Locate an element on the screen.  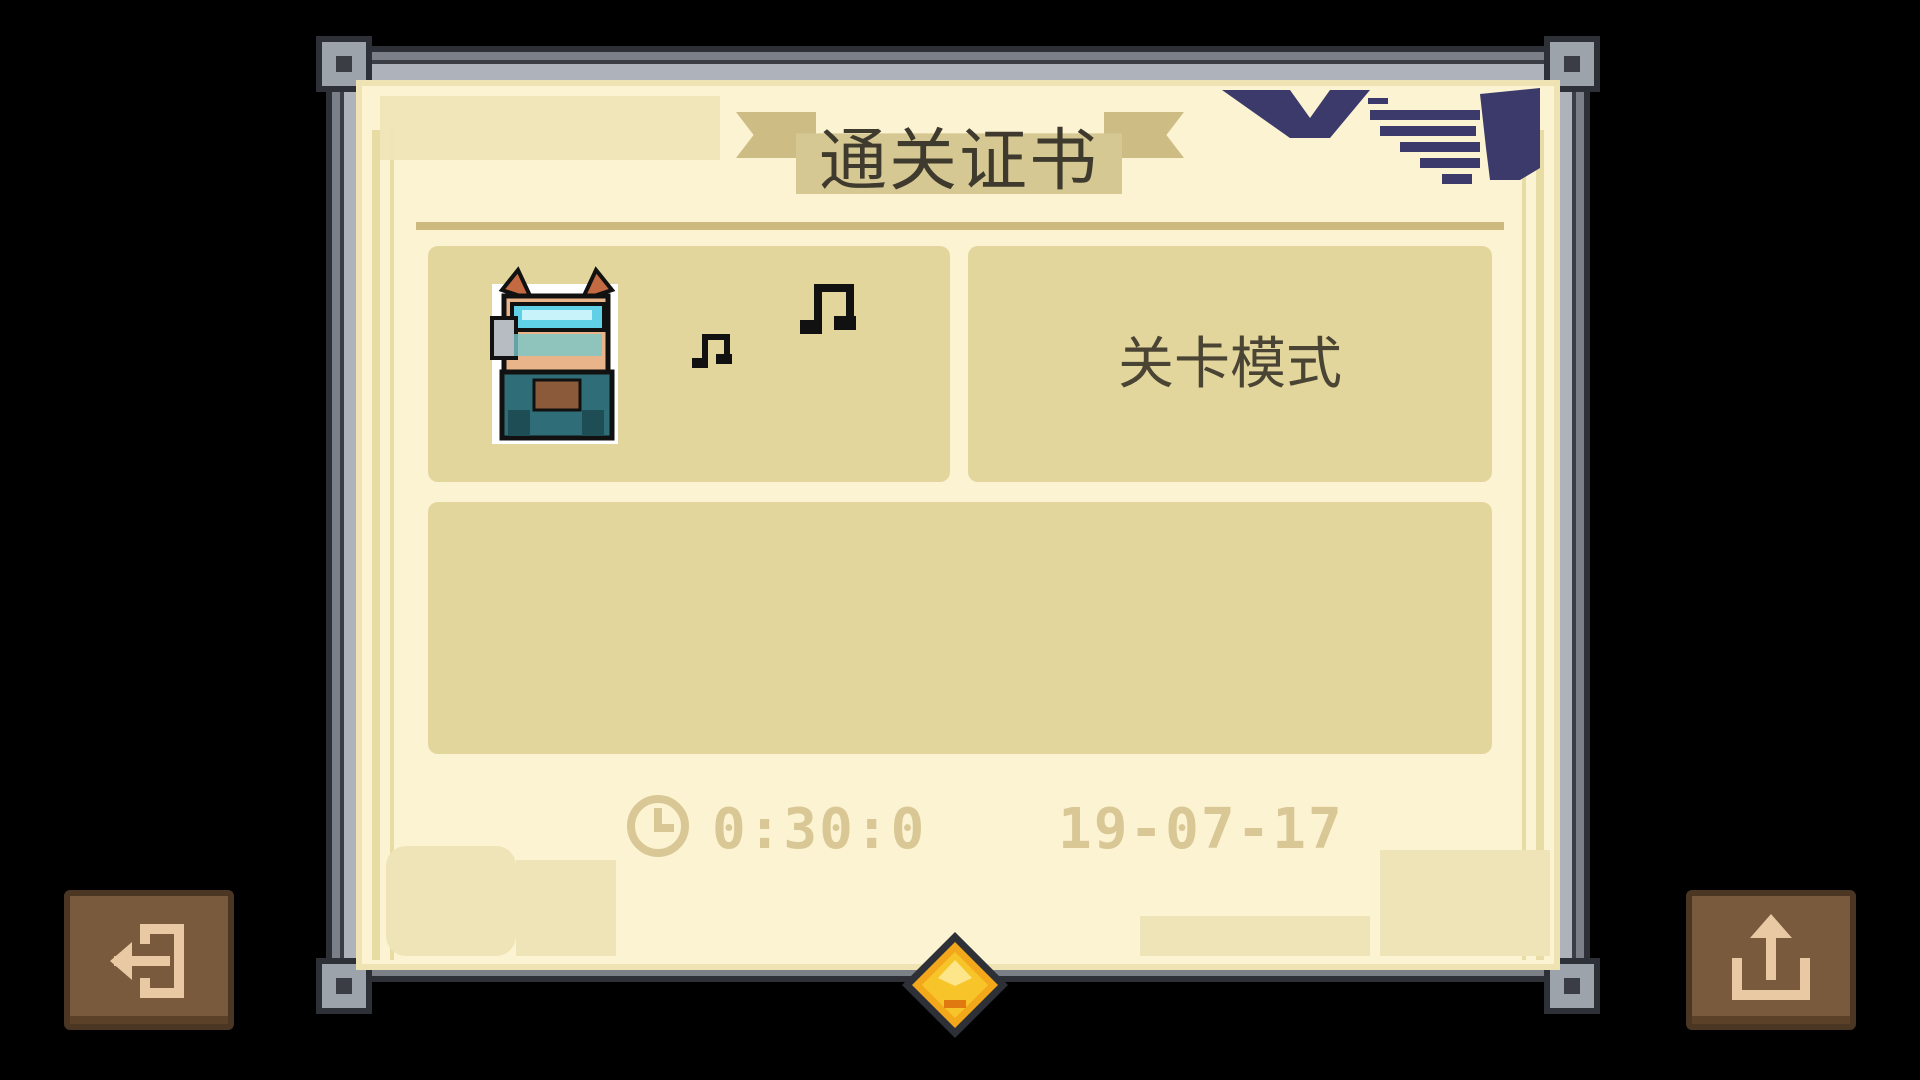
title-divider is located at coordinates (960, 226).